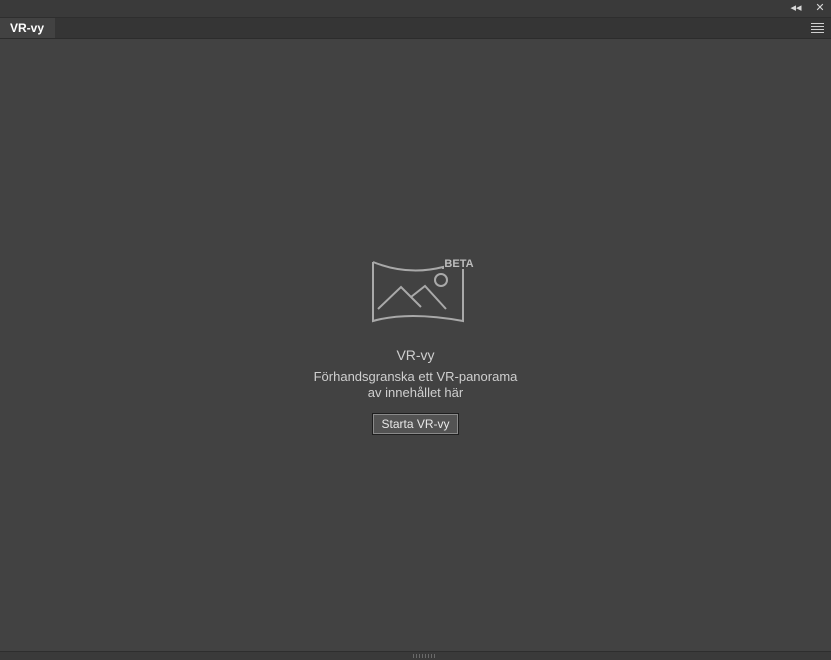  I want to click on panel-tab-strip: VR-vy, so click(415, 28).